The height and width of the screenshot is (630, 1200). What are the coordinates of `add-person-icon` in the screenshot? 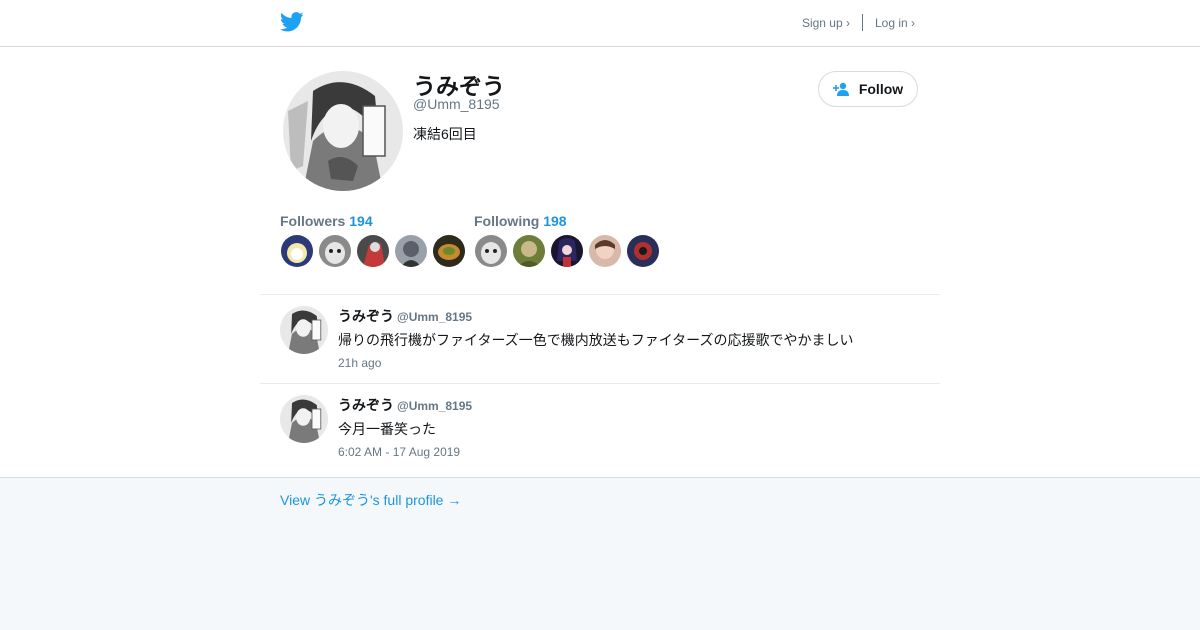 It's located at (840, 89).